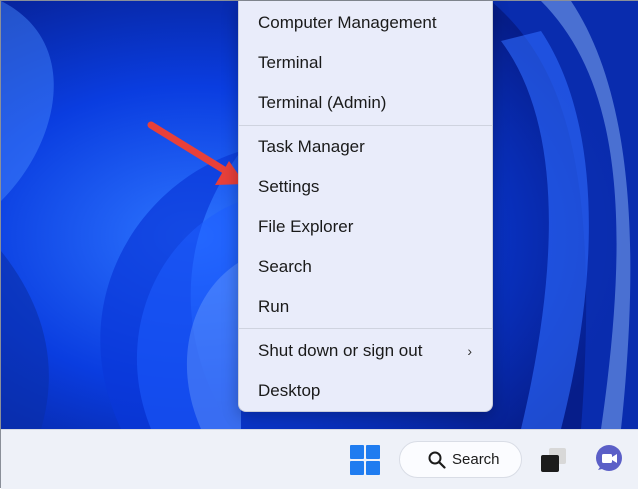  What do you see at coordinates (365, 187) in the screenshot?
I see `menu-item-settings: Settings` at bounding box center [365, 187].